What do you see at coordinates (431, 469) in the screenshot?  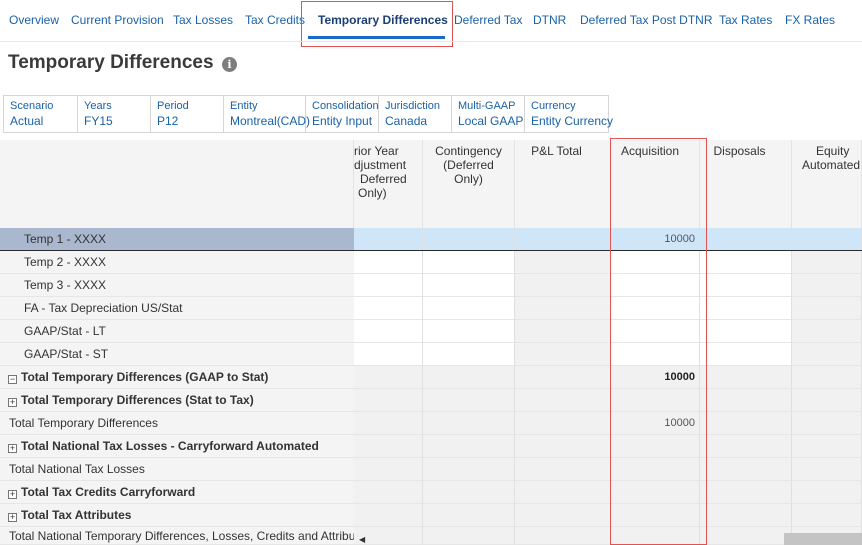 I see `table-row: Total National Tax Losses` at bounding box center [431, 469].